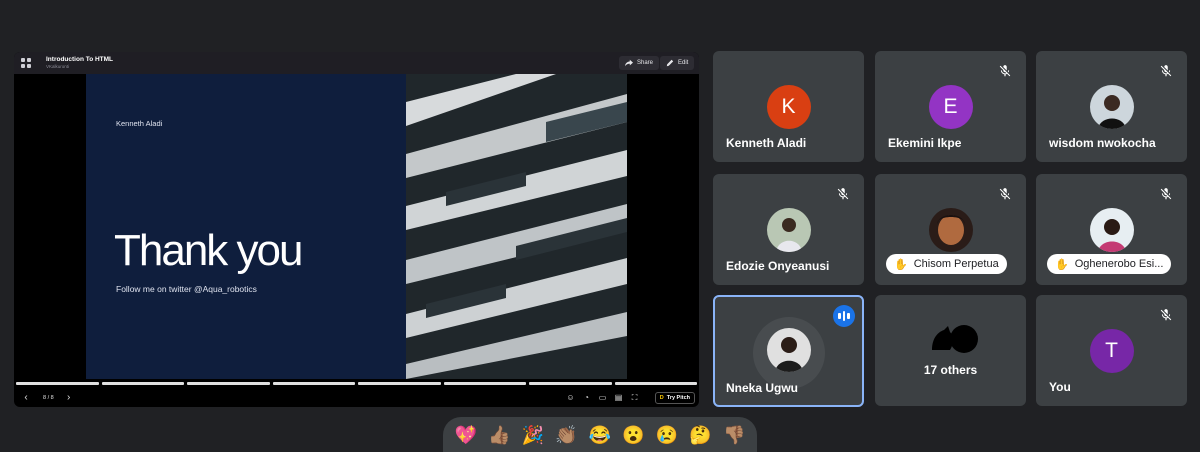 The width and height of the screenshot is (1200, 452). Describe the element at coordinates (633, 435) in the screenshot. I see `surprised-reaction-icon: 😮` at that location.